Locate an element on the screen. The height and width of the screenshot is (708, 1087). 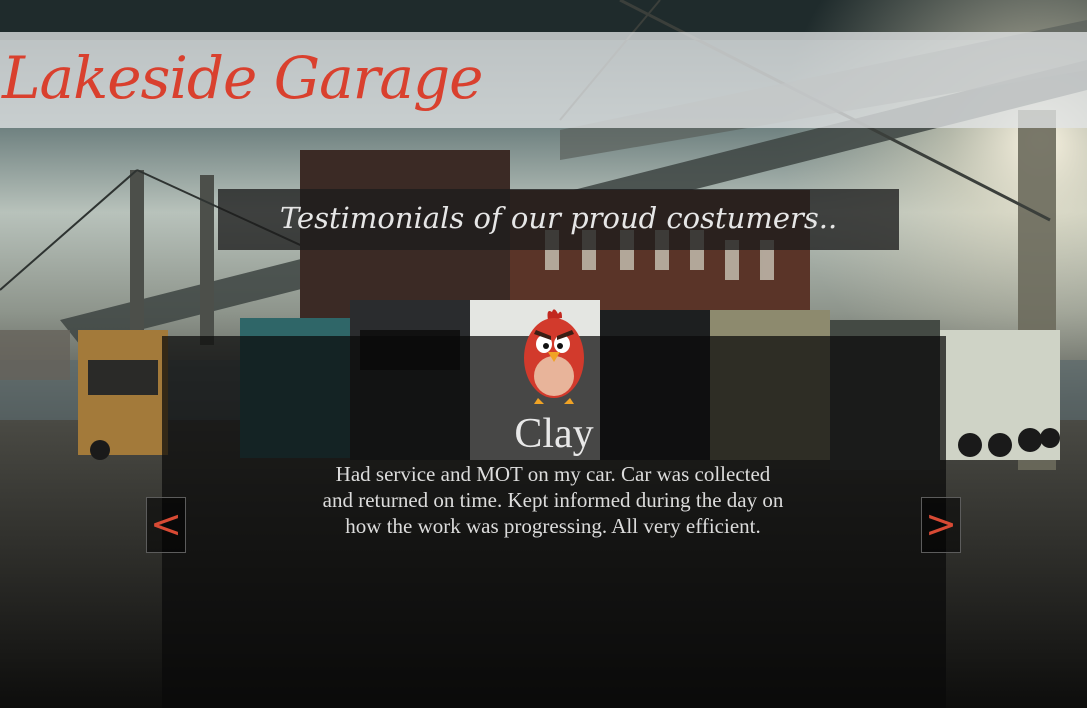
section-heading: Testimonials of our proud costumers.. is located at coordinates (558, 218).